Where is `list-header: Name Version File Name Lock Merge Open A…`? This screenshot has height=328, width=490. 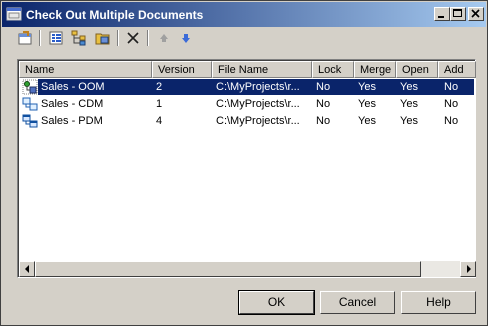 list-header: Name Version File Name Lock Merge Open A… is located at coordinates (247, 69).